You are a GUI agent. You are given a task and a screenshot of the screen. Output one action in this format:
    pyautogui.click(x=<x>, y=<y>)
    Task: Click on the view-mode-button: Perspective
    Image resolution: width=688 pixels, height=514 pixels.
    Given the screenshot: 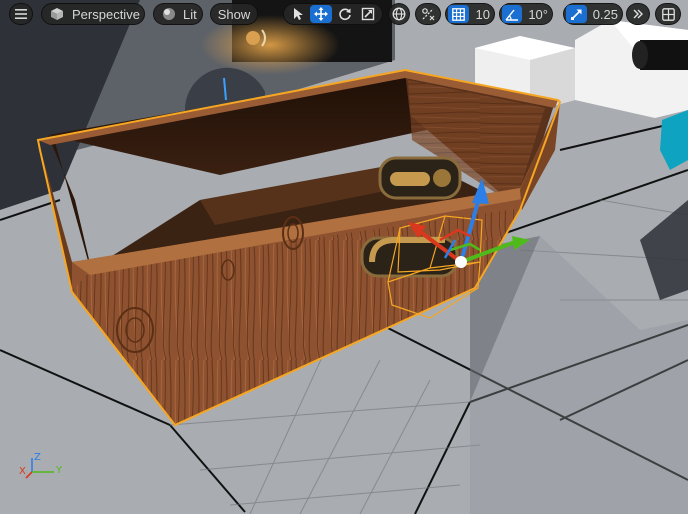 What is the action you would take?
    pyautogui.click(x=93, y=14)
    